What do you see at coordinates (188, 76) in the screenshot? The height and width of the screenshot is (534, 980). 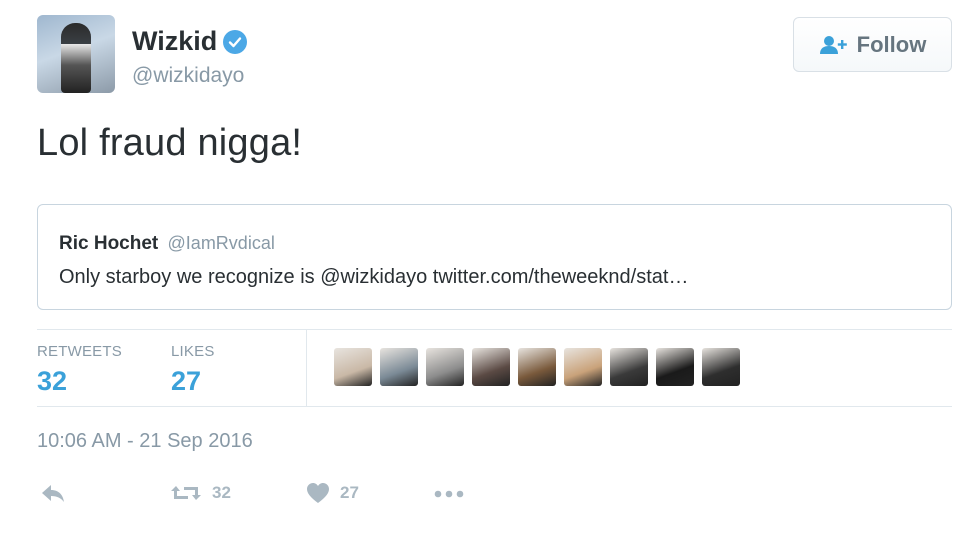 I see `author-handle: @wizkidayo` at bounding box center [188, 76].